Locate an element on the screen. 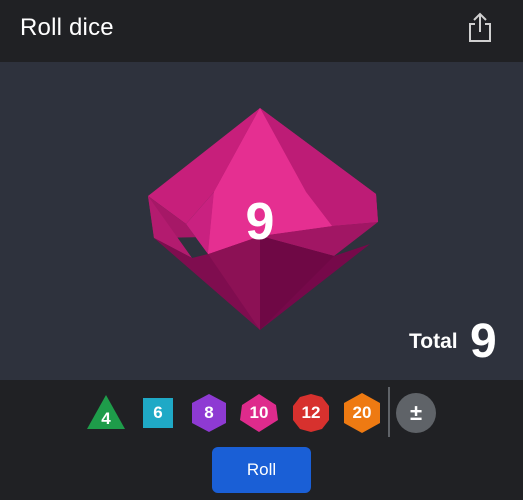 Image resolution: width=523 pixels, height=500 pixels. total-label: Total is located at coordinates (433, 341).